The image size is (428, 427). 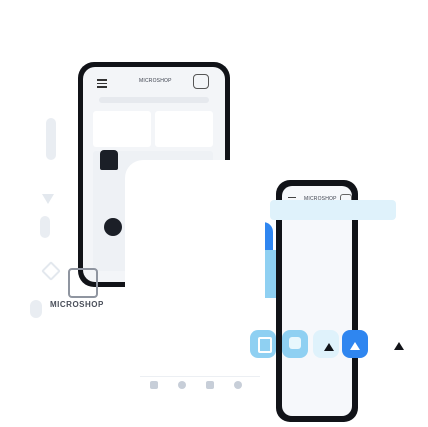 What do you see at coordinates (77, 304) in the screenshot?
I see `logo-text: MICROSHOP` at bounding box center [77, 304].